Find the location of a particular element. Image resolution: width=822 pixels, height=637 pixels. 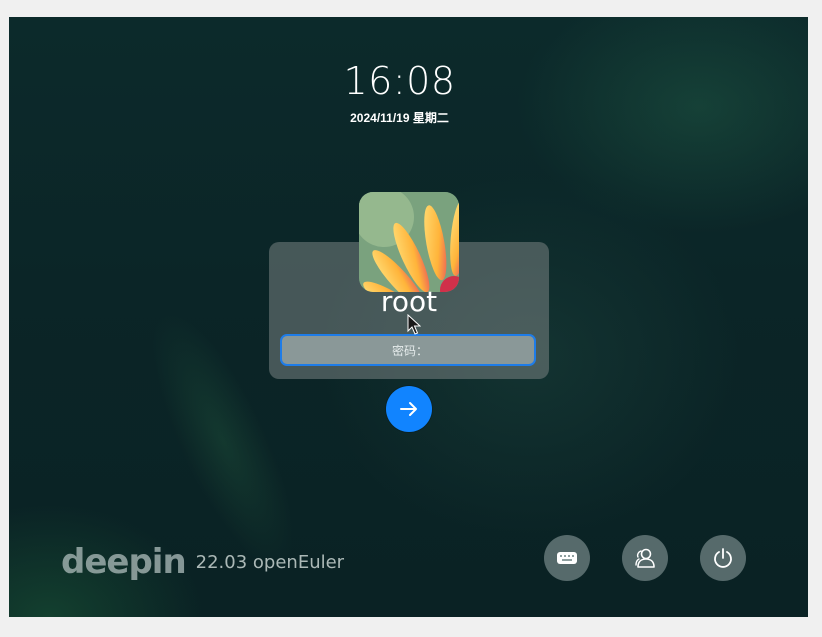

brand: deepin 22.03 openEuler is located at coordinates (202, 562).